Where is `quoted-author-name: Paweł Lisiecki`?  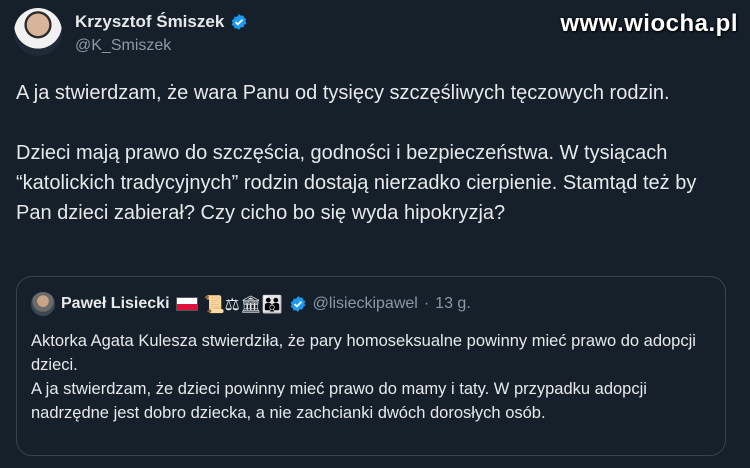 quoted-author-name: Paweł Lisiecki is located at coordinates (115, 304).